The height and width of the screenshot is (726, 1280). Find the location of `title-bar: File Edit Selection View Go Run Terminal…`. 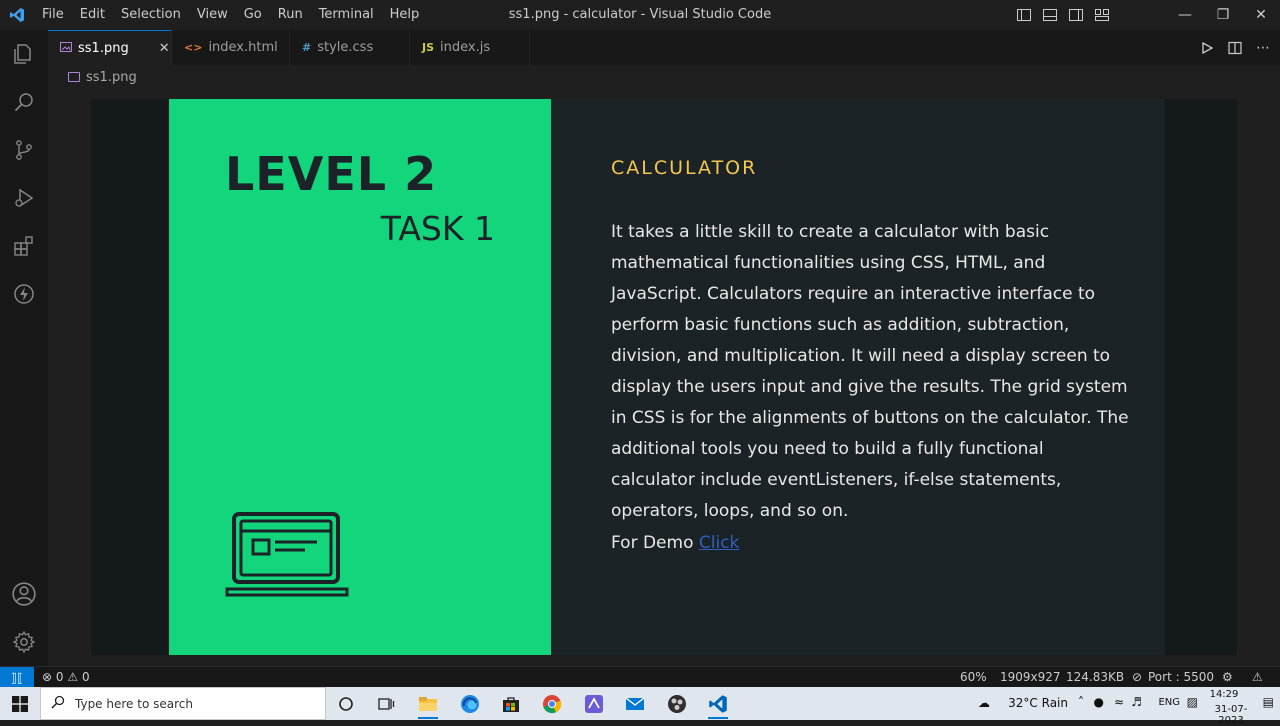

title-bar: File Edit Selection View Go Run Terminal… is located at coordinates (640, 15).